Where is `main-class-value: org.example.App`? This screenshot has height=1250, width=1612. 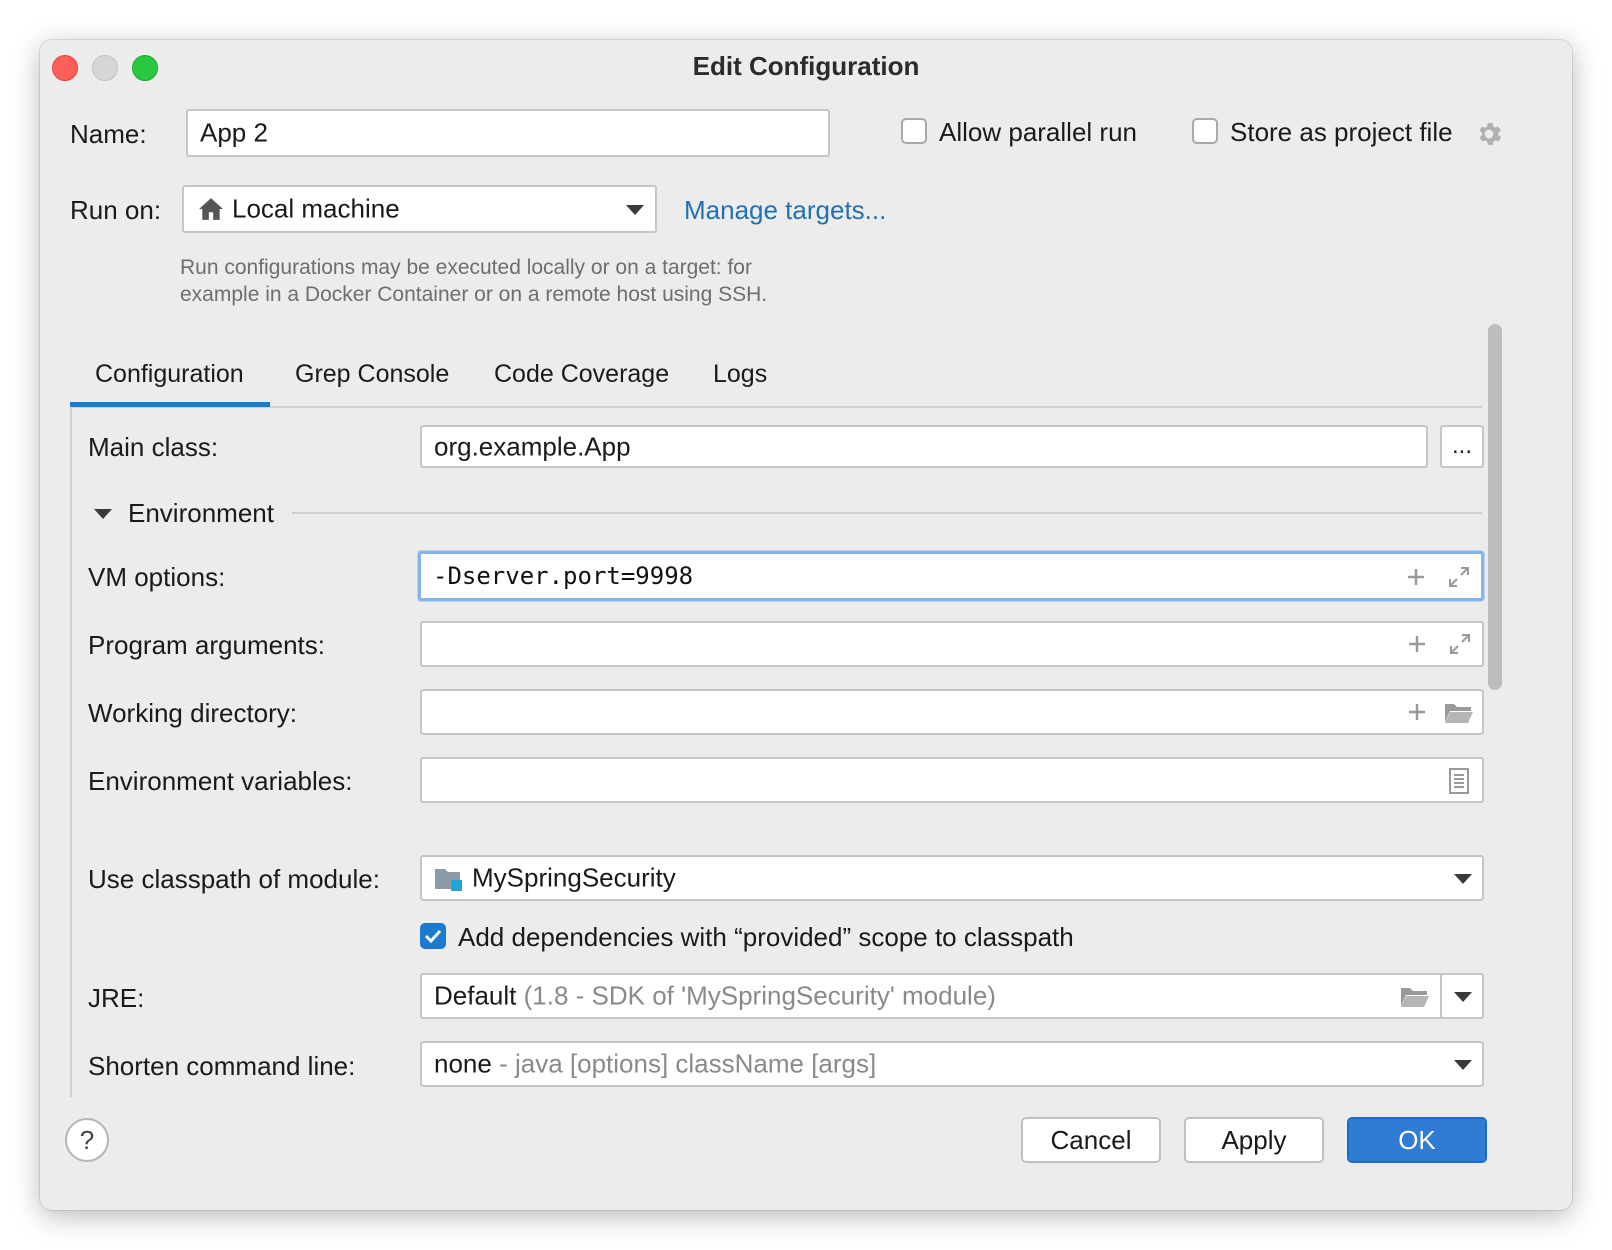
main-class-value: org.example.App is located at coordinates (532, 446).